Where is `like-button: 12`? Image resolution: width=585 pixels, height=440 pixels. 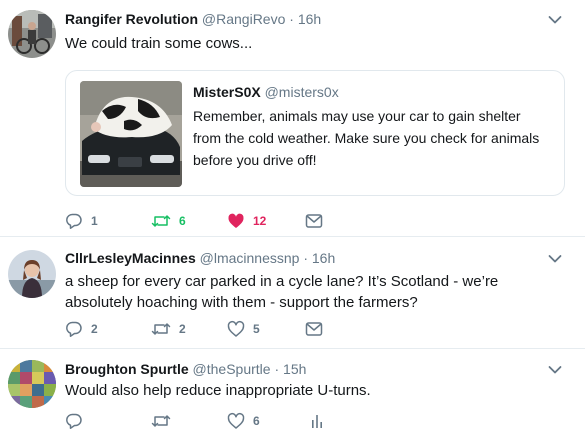 like-button: 12 is located at coordinates (246, 221).